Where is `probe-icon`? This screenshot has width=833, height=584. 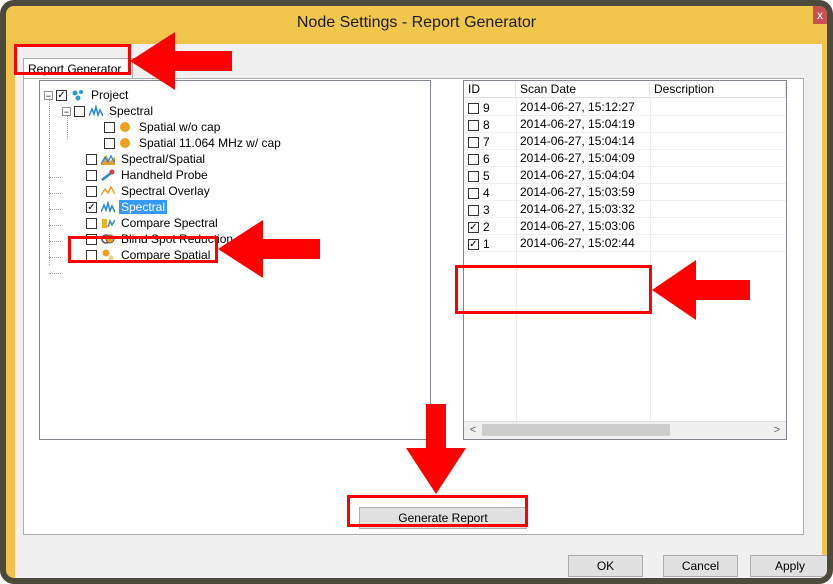 probe-icon is located at coordinates (108, 175).